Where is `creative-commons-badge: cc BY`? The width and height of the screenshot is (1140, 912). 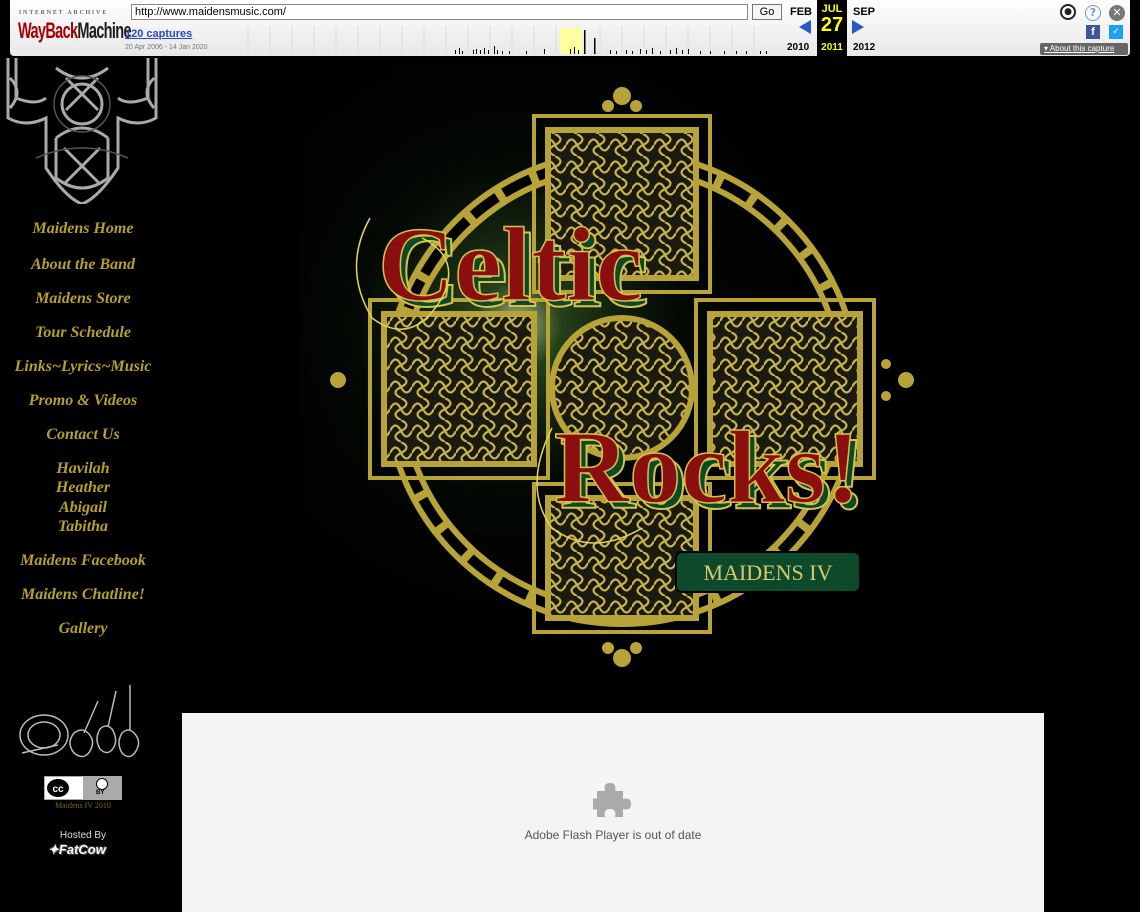
creative-commons-badge: cc BY is located at coordinates (83, 788).